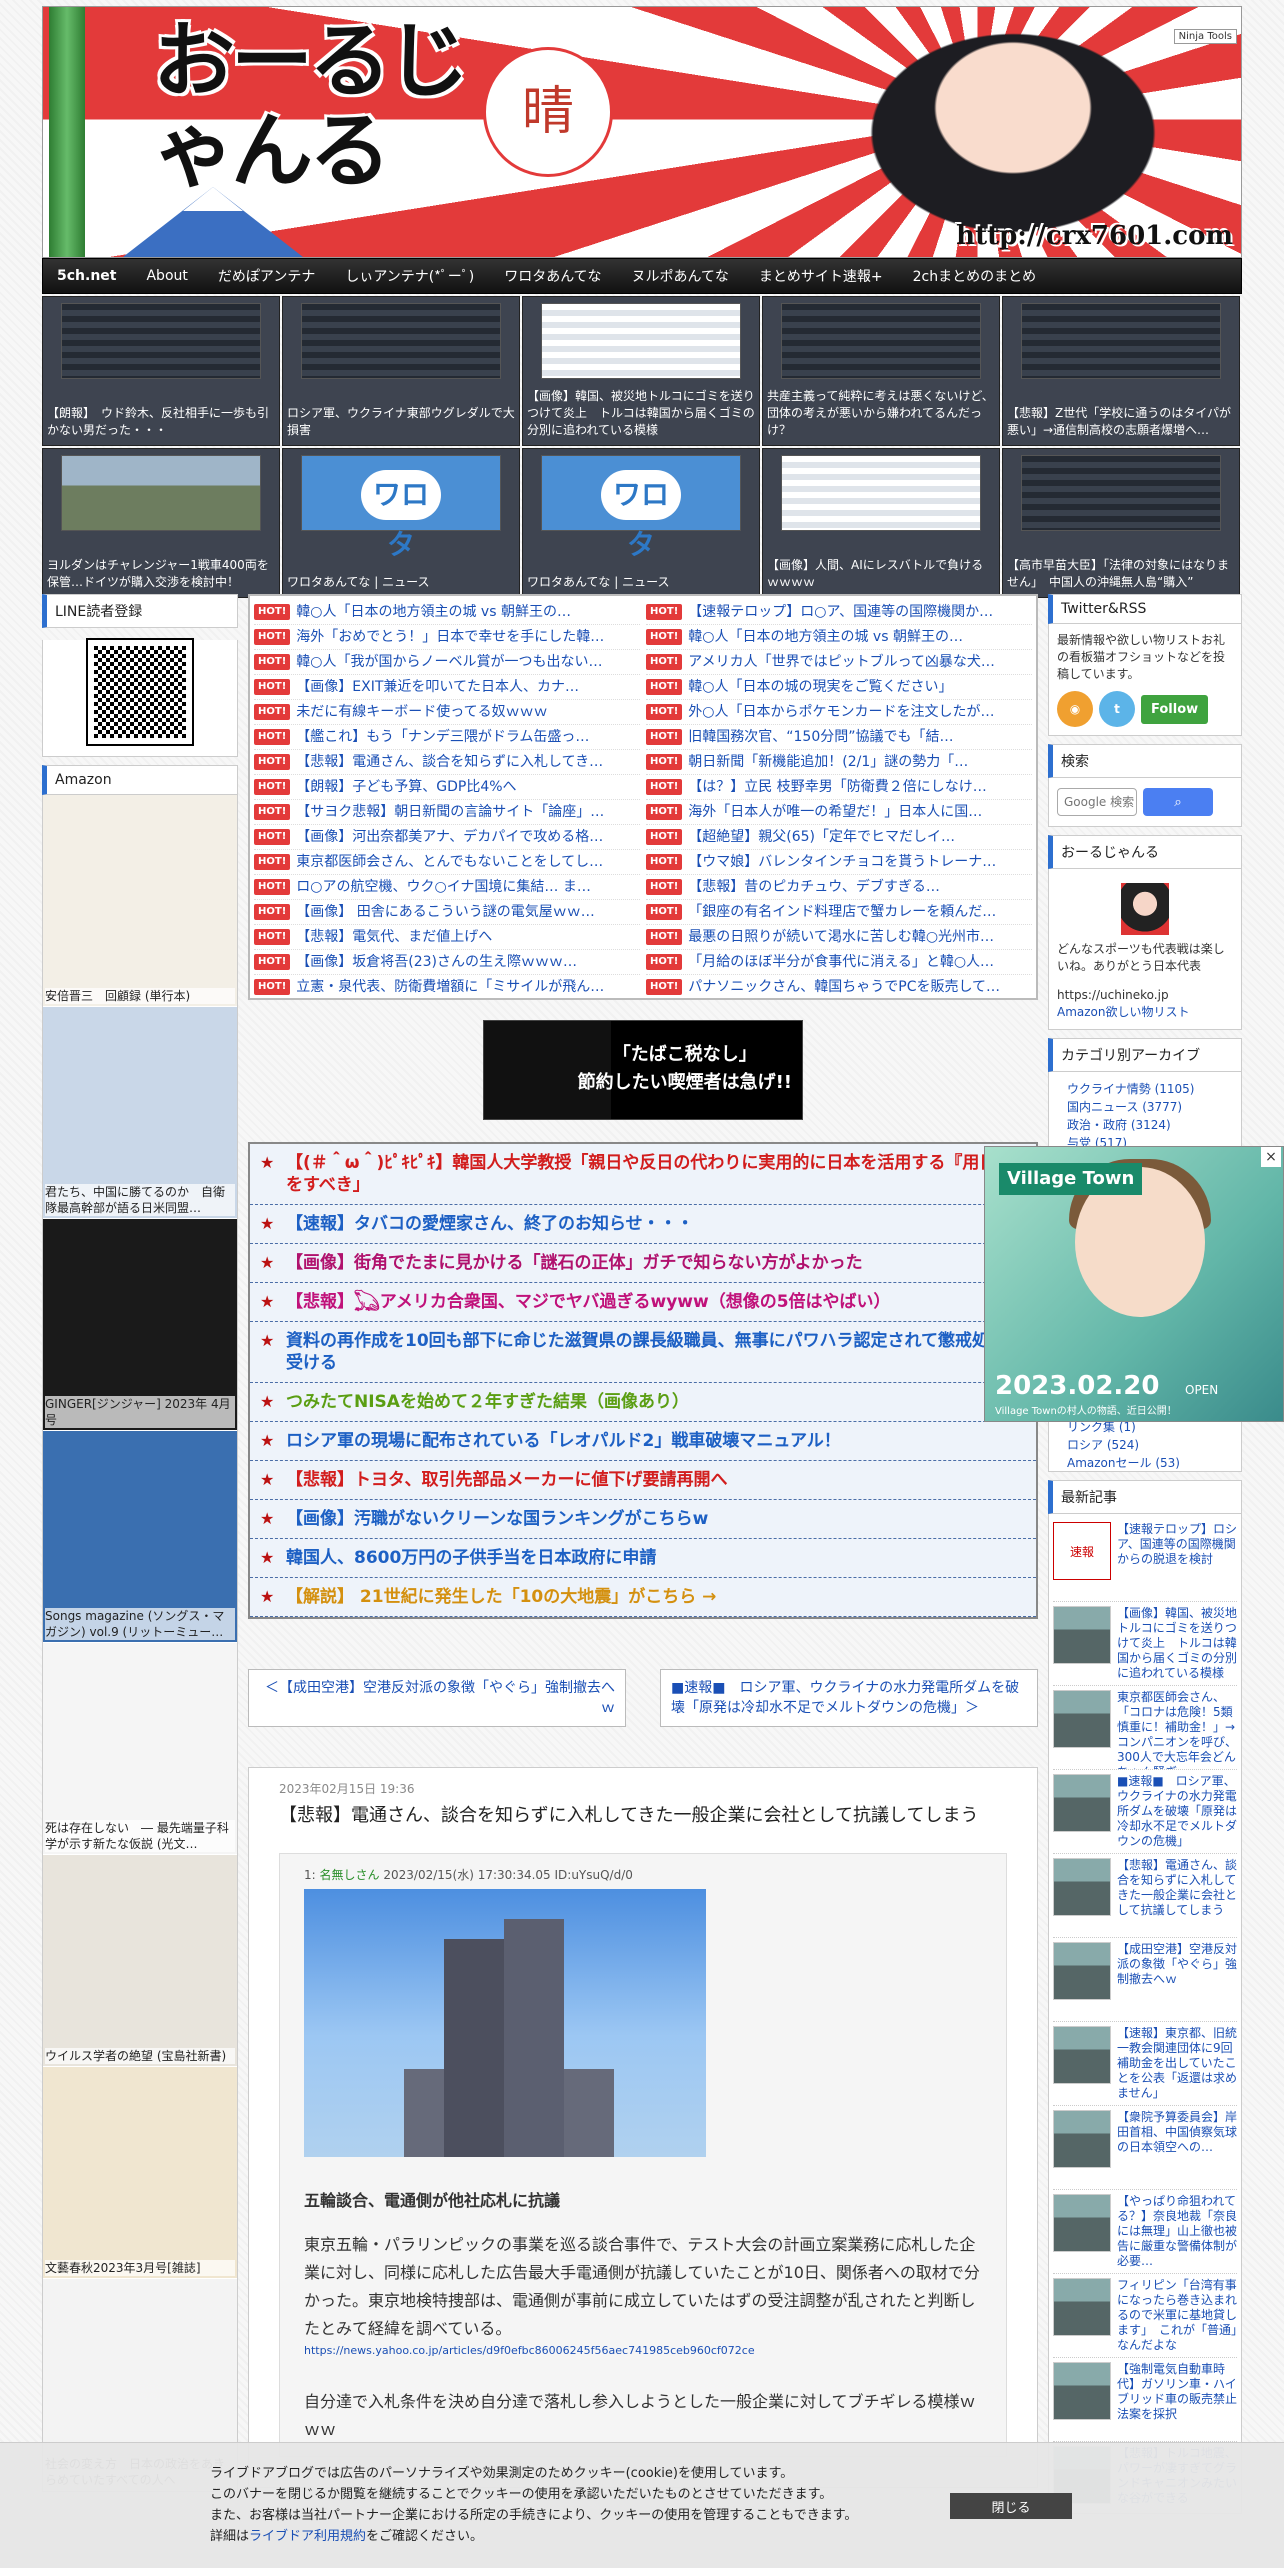 The width and height of the screenshot is (1284, 2568). I want to click on rss-link: 【画像】汚職がないクリーンな国ランキングがこちらw, so click(497, 1519).